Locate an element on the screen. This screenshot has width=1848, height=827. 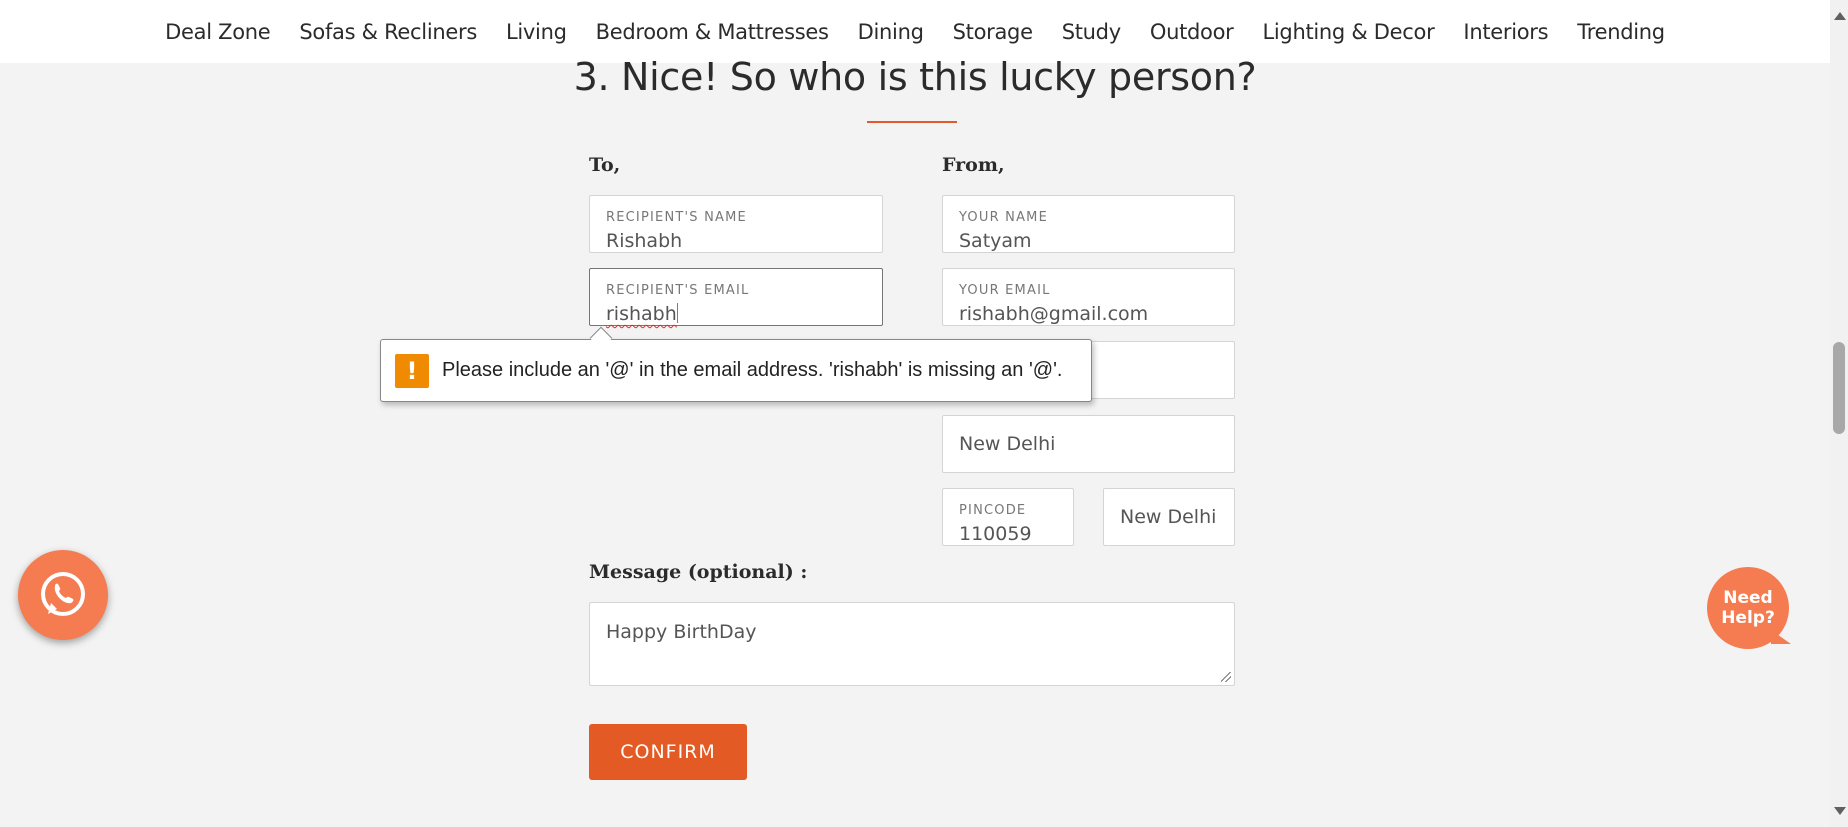
page-title: 3. Nice! So who is this lucky person? is located at coordinates (915, 77).